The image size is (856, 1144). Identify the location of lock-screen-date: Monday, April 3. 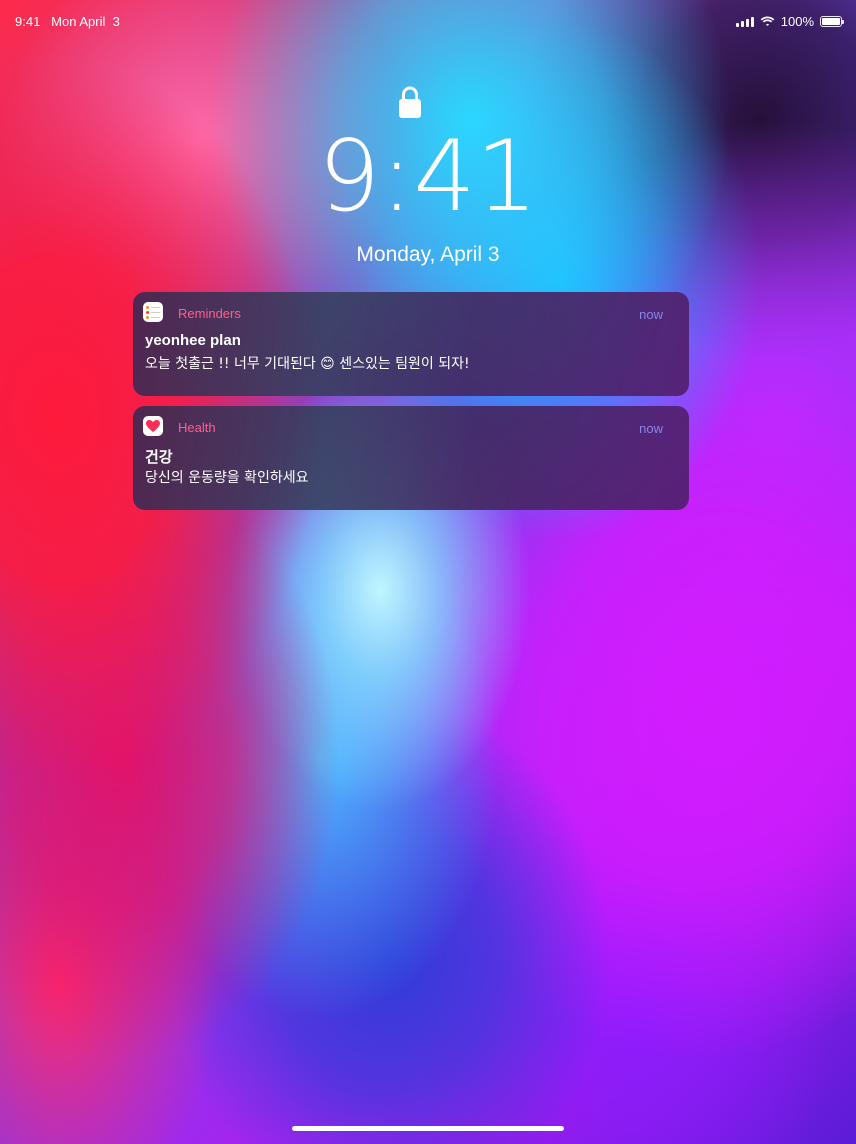
(428, 254).